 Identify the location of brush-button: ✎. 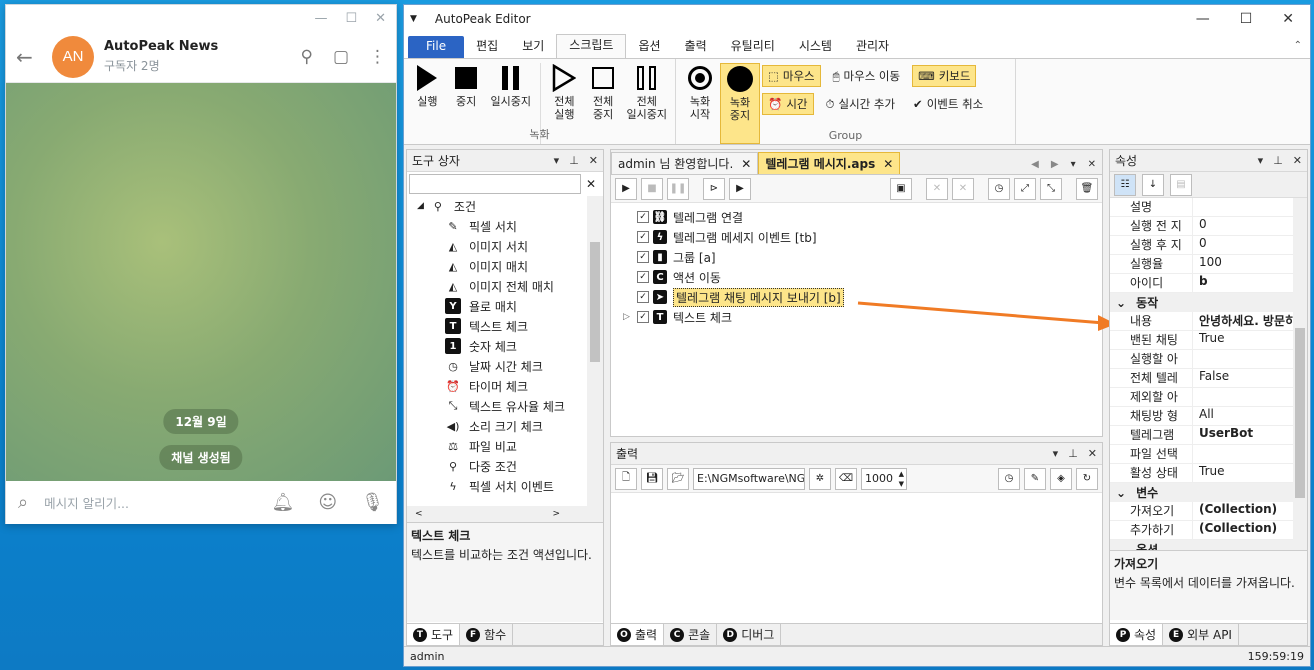
(1035, 478).